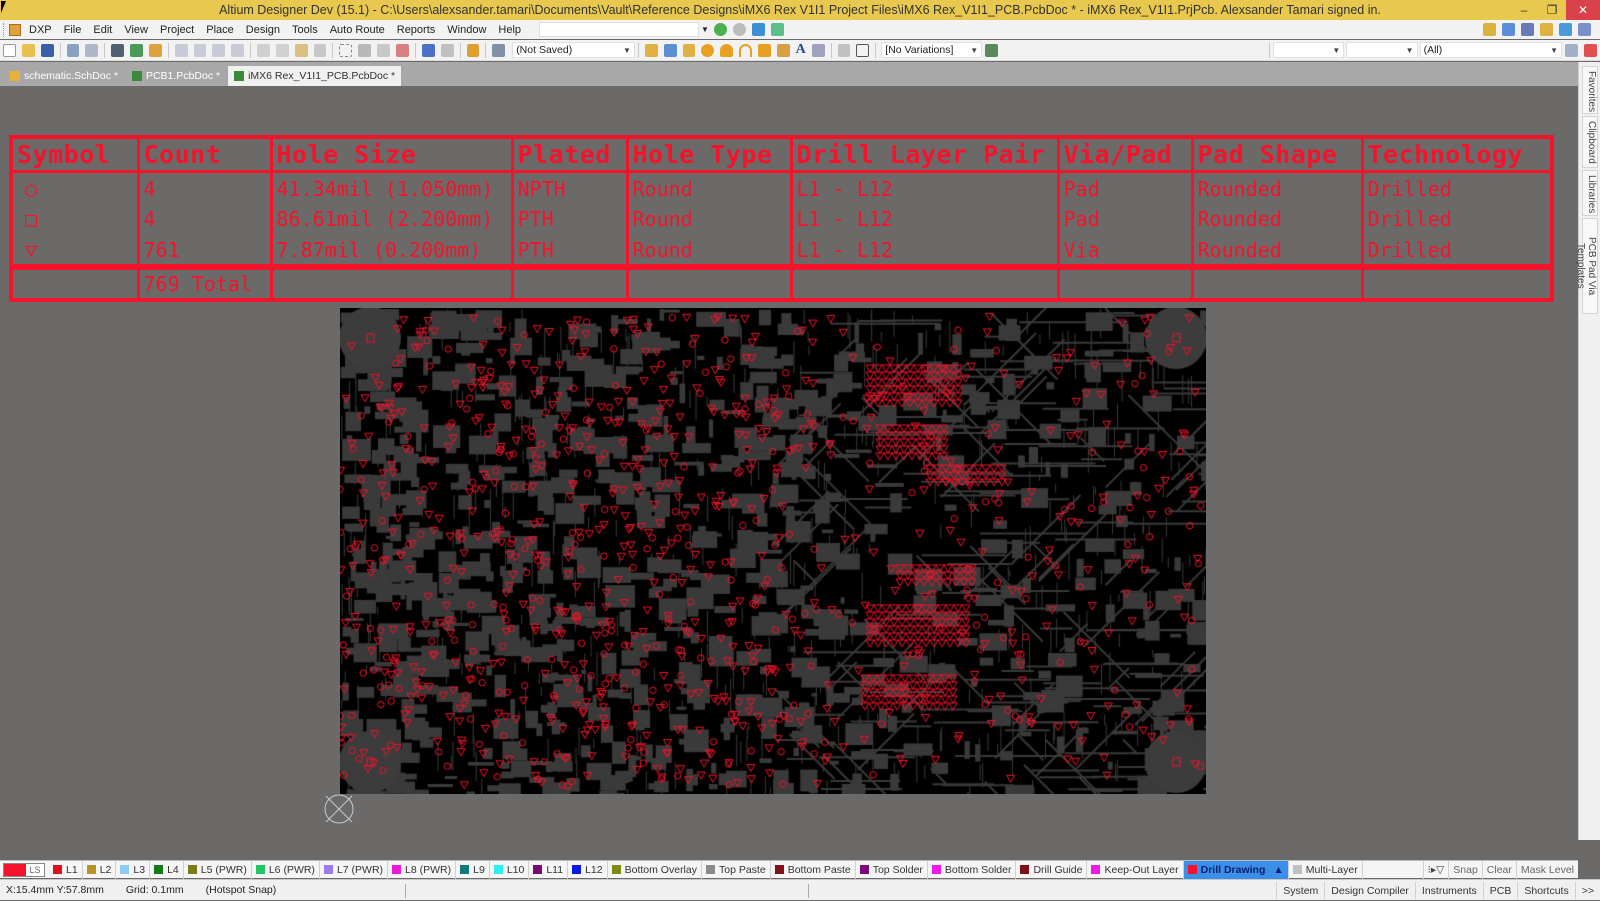  I want to click on place-fill-icon, so click(764, 50).